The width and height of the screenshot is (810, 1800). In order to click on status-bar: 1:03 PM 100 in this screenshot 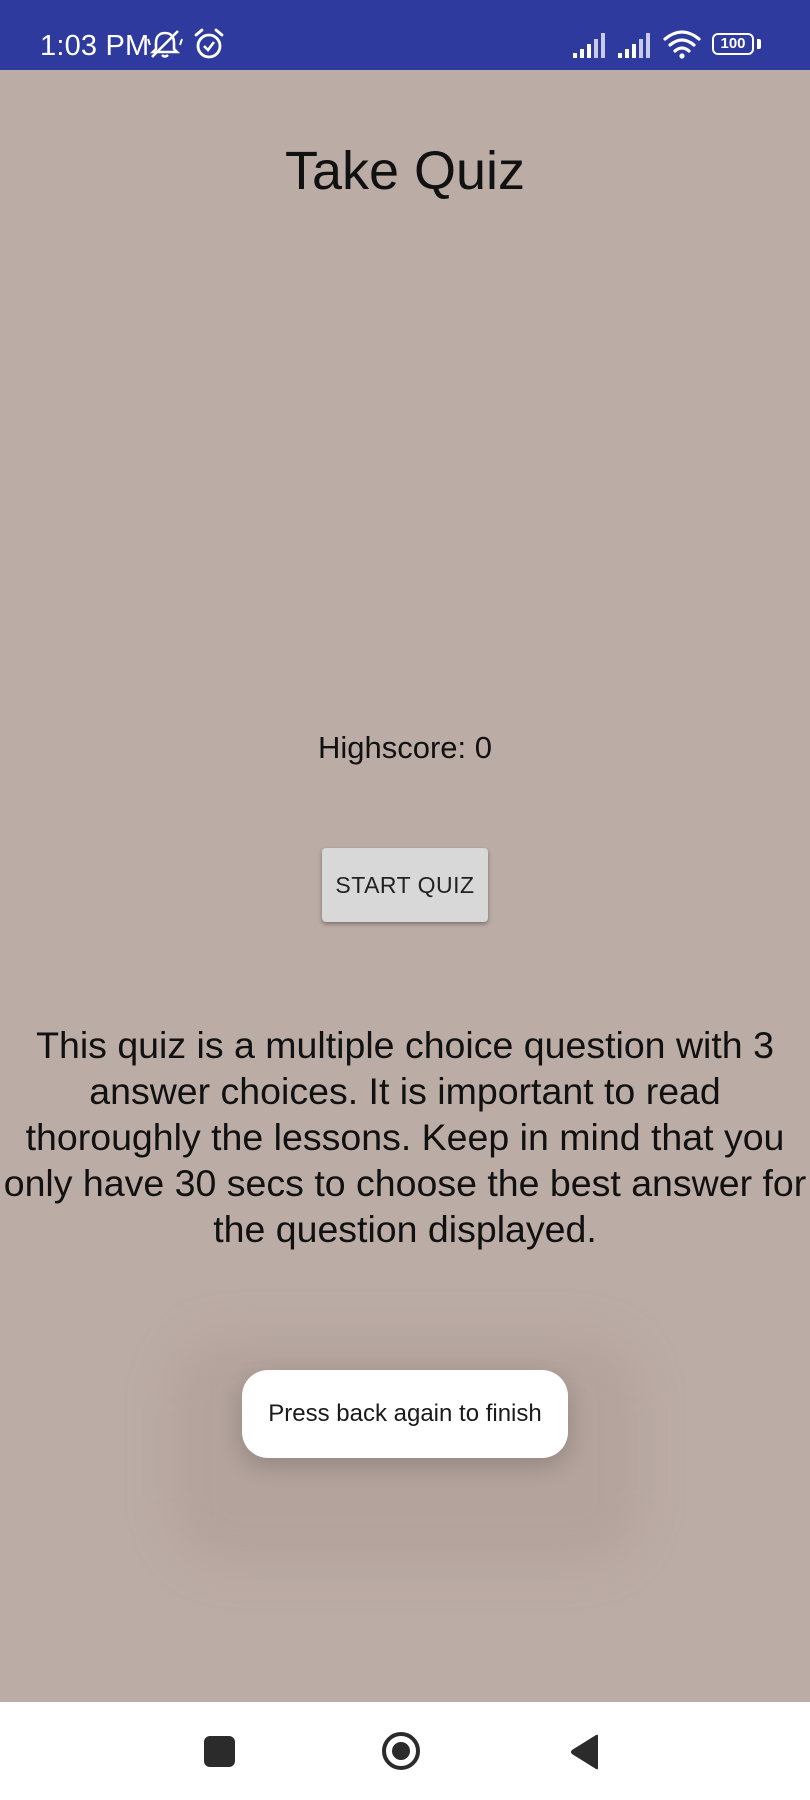, I will do `click(405, 35)`.